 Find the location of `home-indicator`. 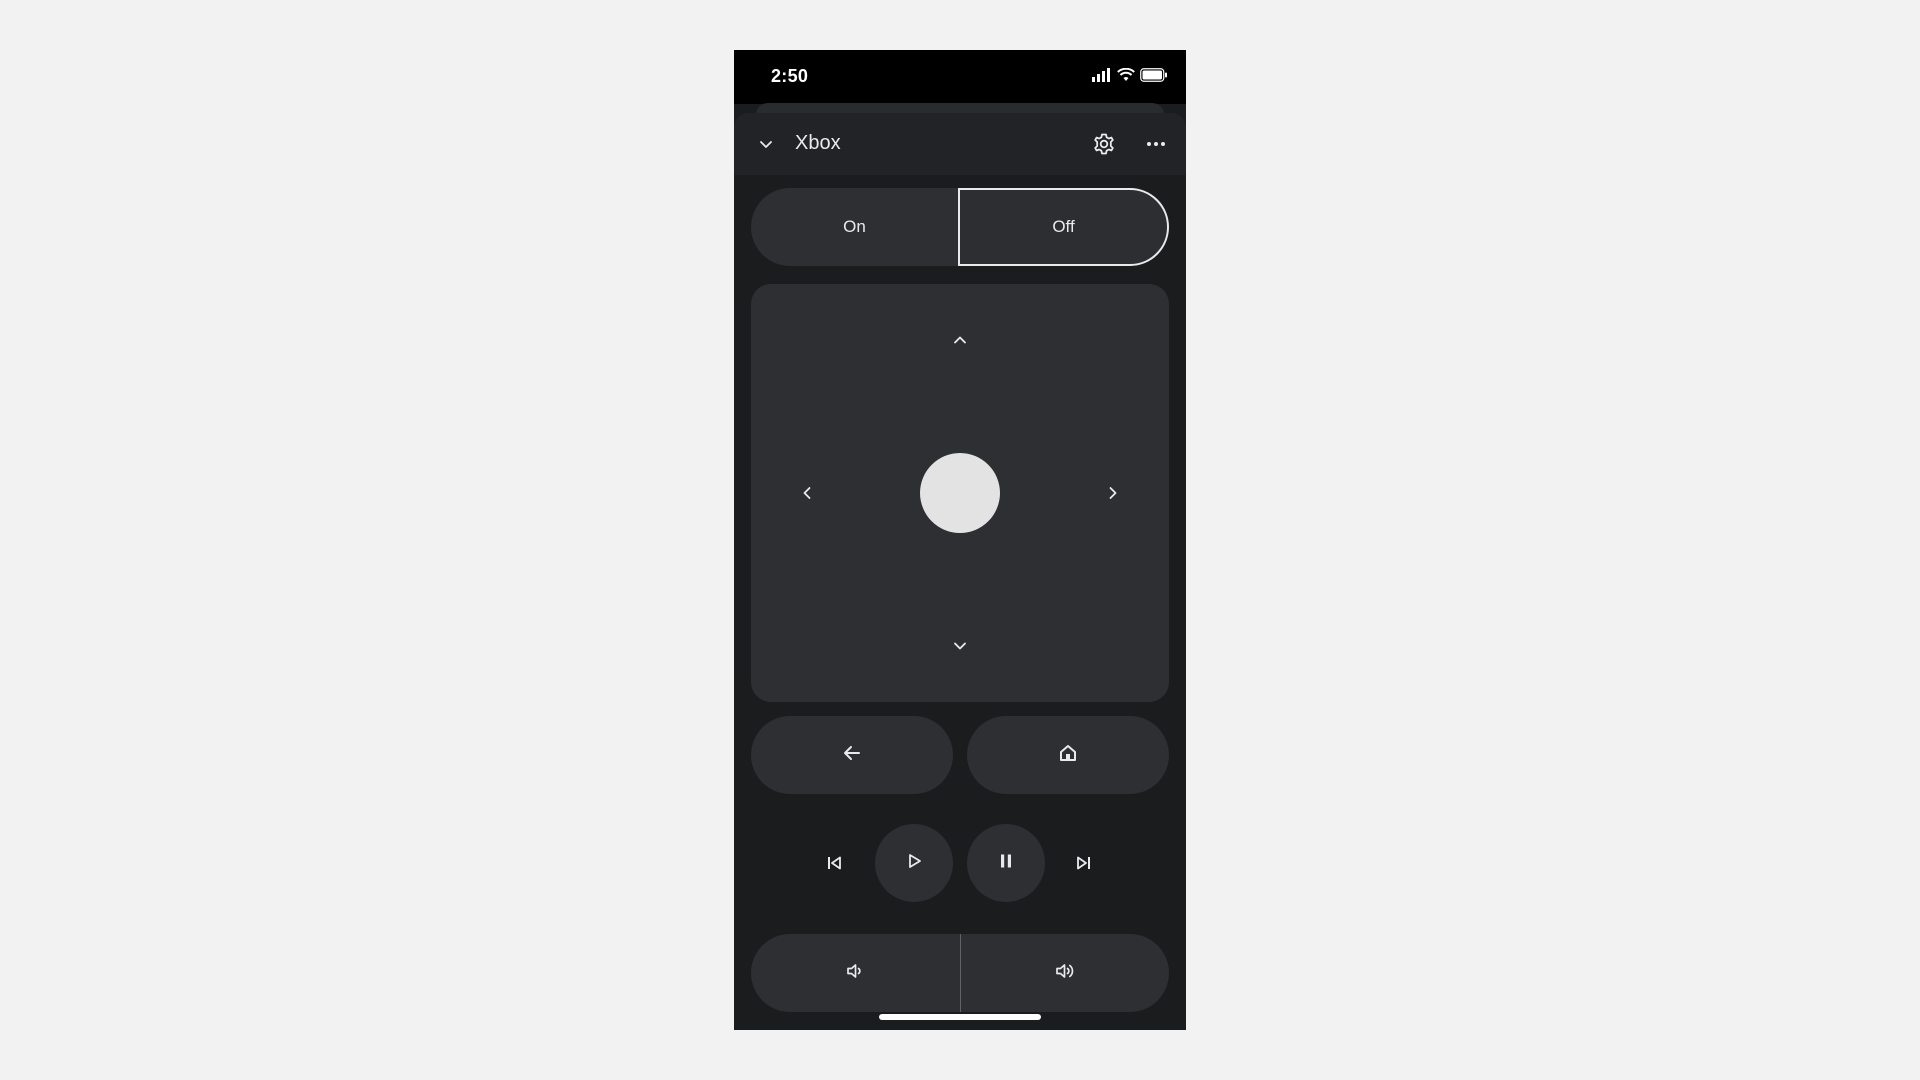

home-indicator is located at coordinates (960, 1017).